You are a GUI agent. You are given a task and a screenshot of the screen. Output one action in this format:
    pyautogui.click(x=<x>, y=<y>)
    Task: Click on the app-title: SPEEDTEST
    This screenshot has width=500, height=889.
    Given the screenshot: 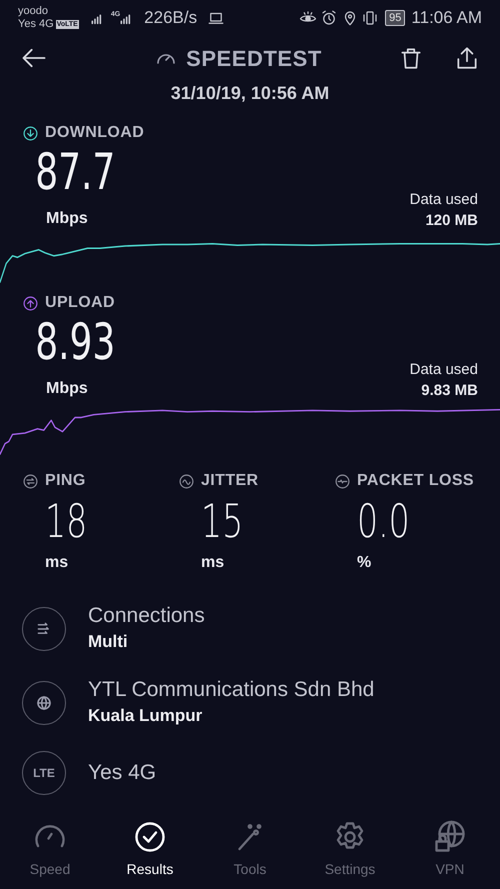 What is the action you would take?
    pyautogui.click(x=254, y=58)
    